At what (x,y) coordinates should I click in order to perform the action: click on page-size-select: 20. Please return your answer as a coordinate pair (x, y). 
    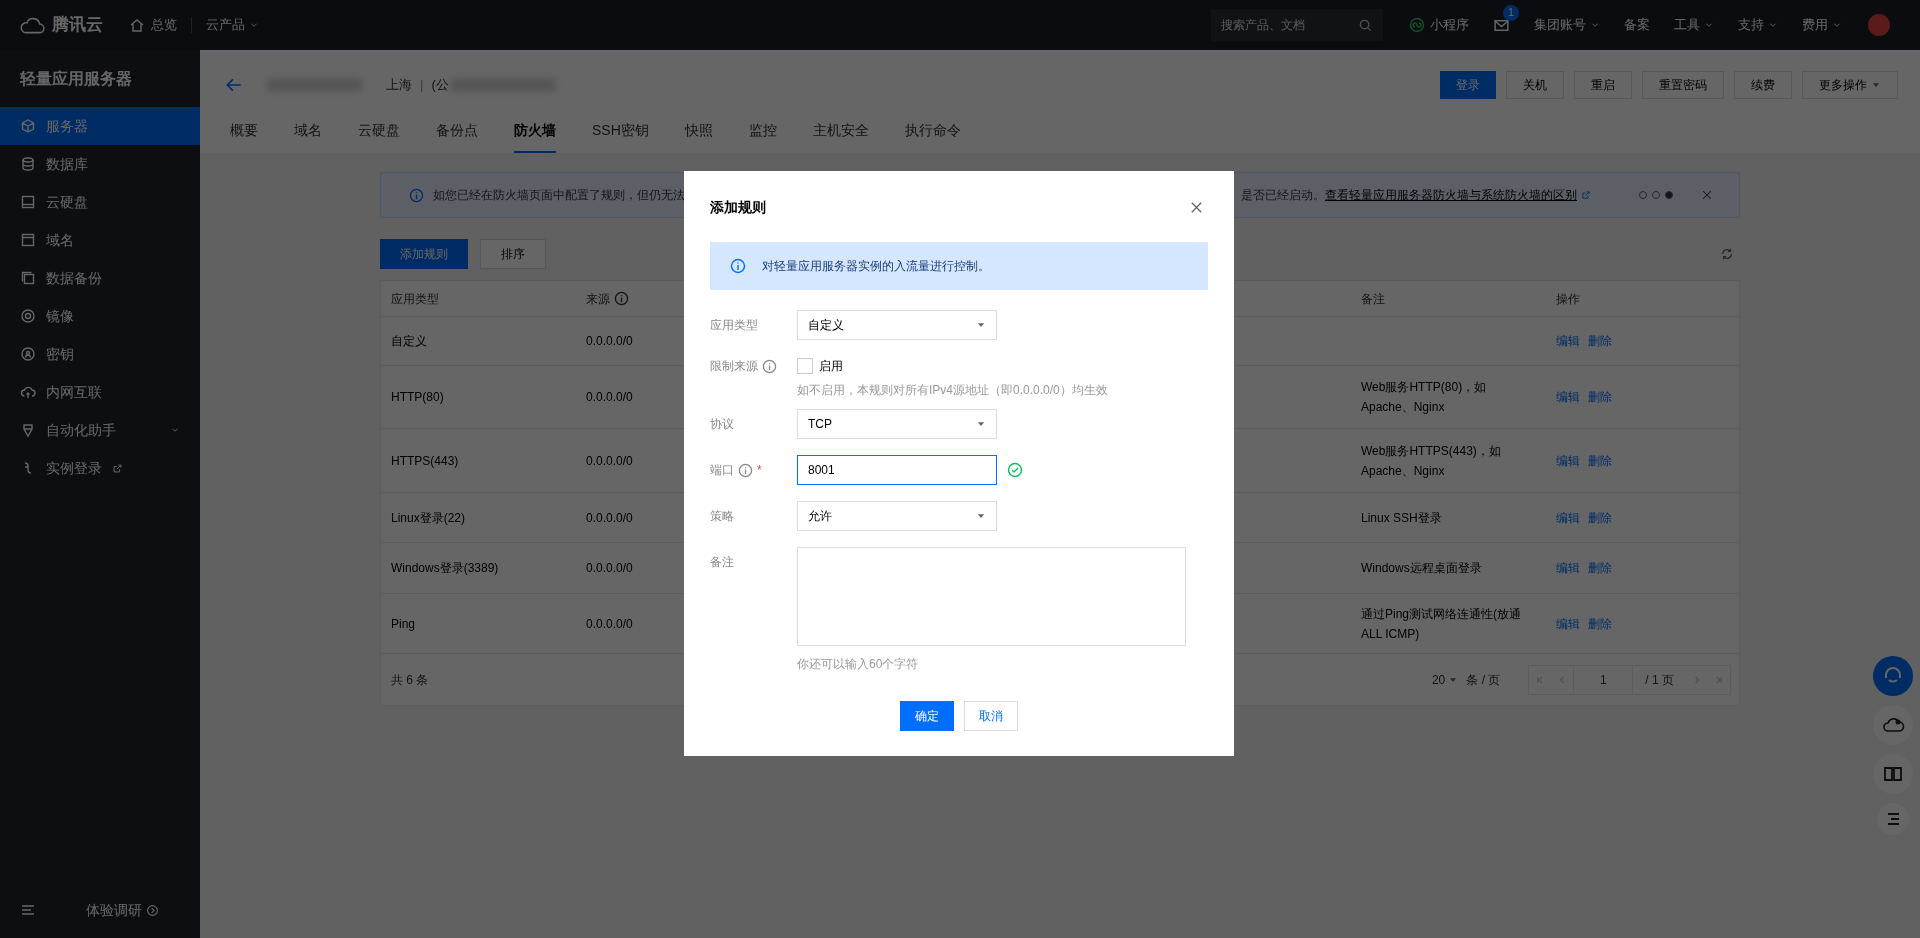
    Looking at the image, I should click on (1445, 679).